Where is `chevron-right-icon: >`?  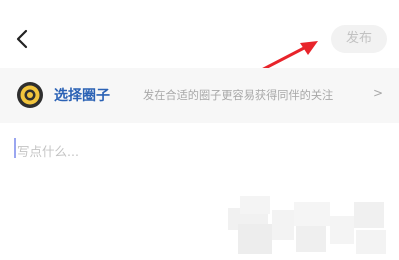 chevron-right-icon: > is located at coordinates (378, 93).